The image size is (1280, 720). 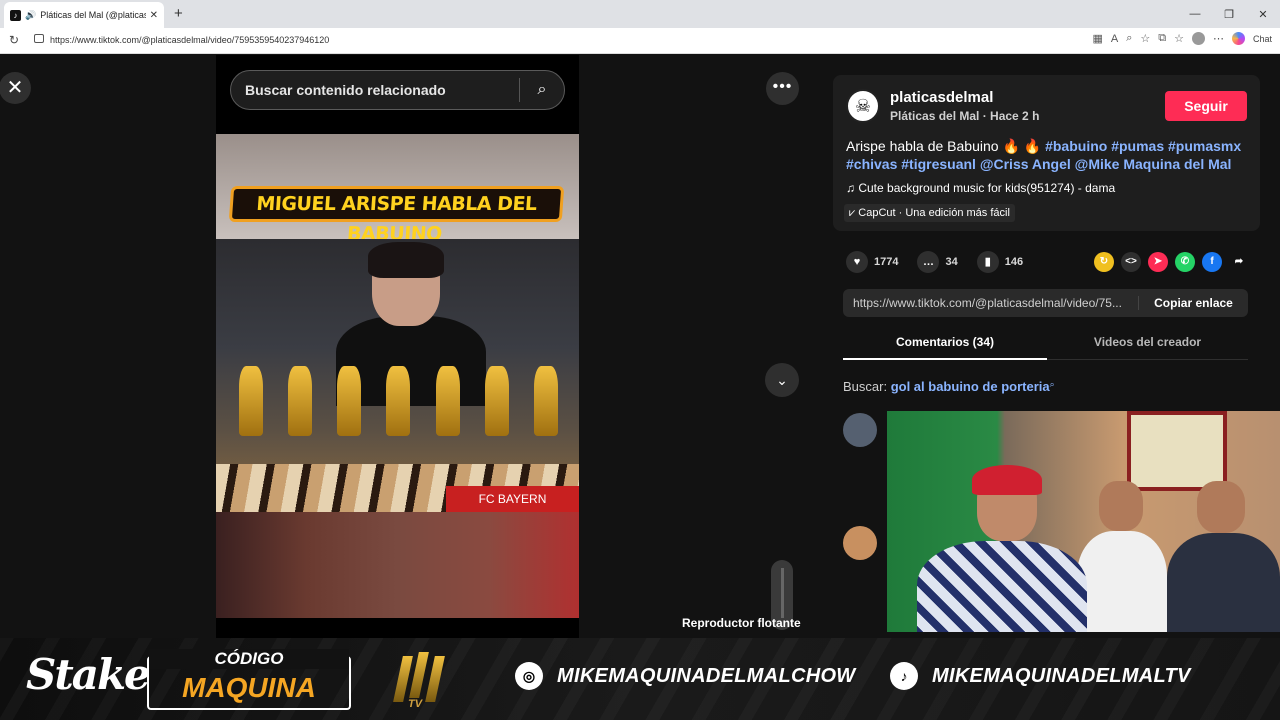 I want to click on comment-search-suggestion: Buscar: gol al babuino de porteria⌕, so click(x=949, y=386).